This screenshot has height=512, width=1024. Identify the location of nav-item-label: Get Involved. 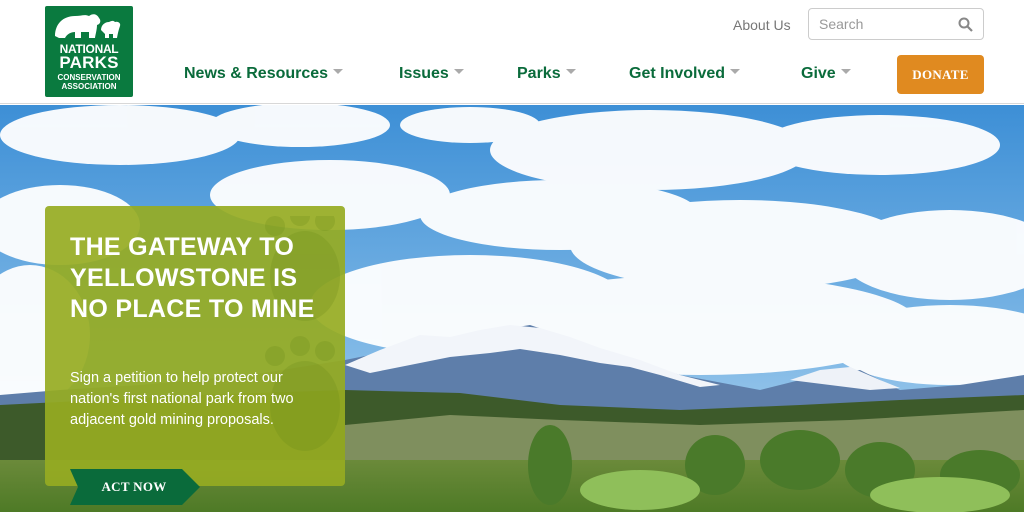
(677, 73).